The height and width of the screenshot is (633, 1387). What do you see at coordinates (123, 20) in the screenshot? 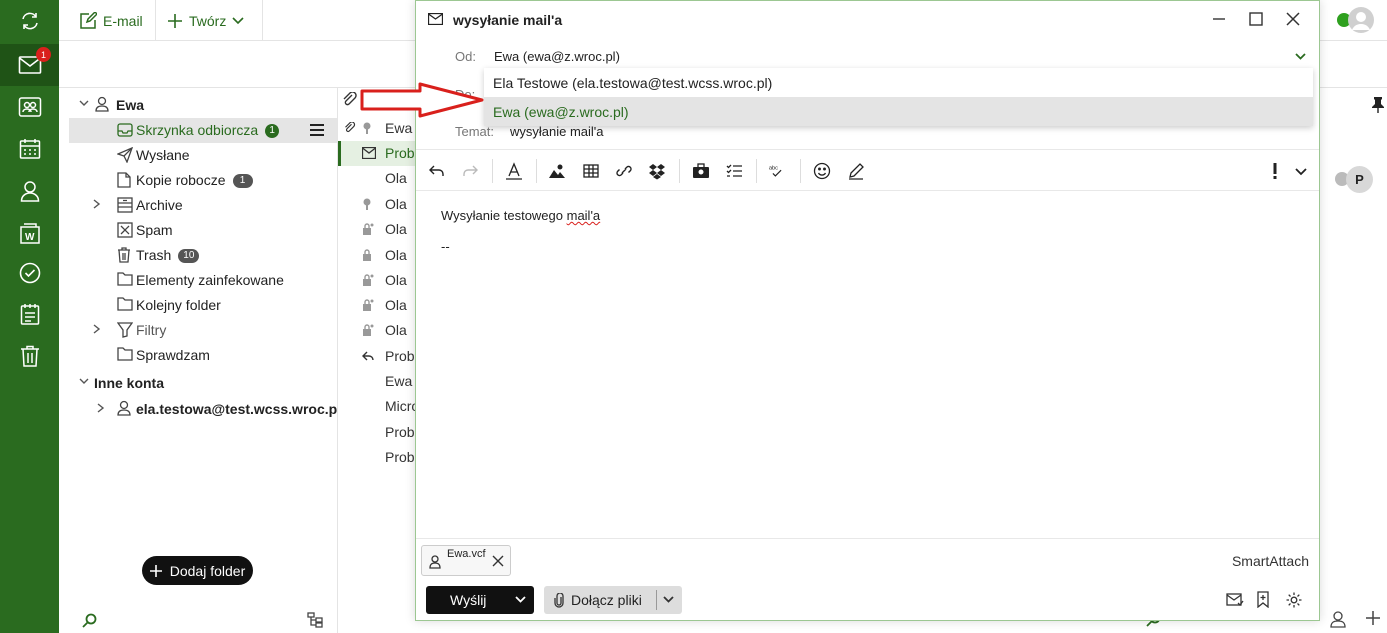
I see `email-label: E-mail` at bounding box center [123, 20].